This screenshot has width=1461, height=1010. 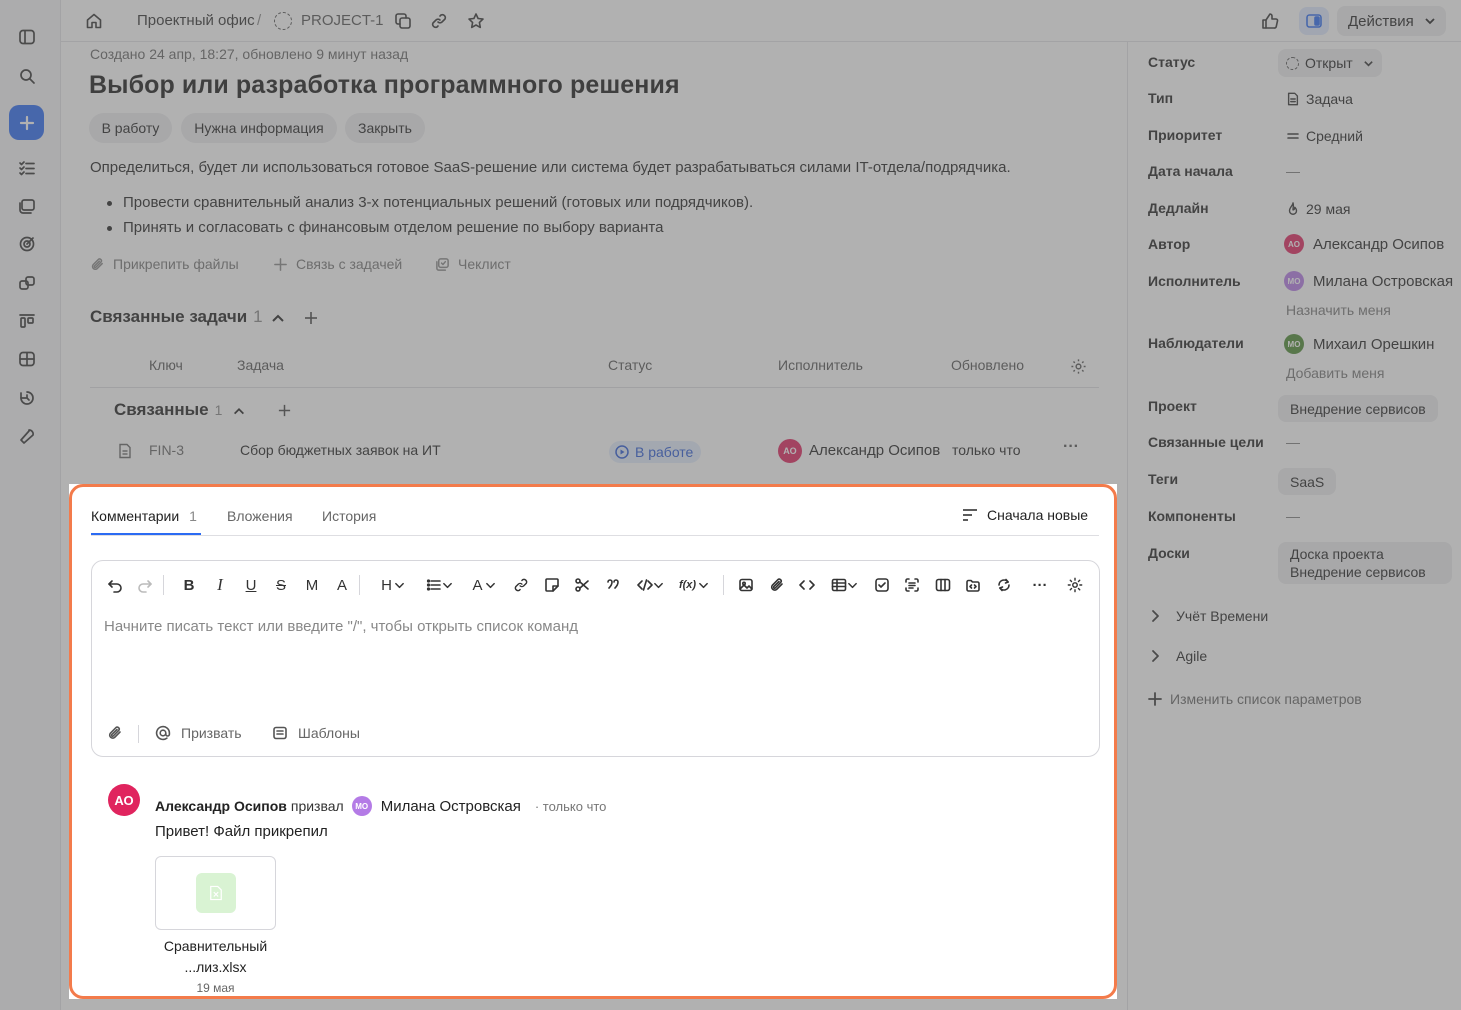 I want to click on paperclip-icon, so click(x=777, y=585).